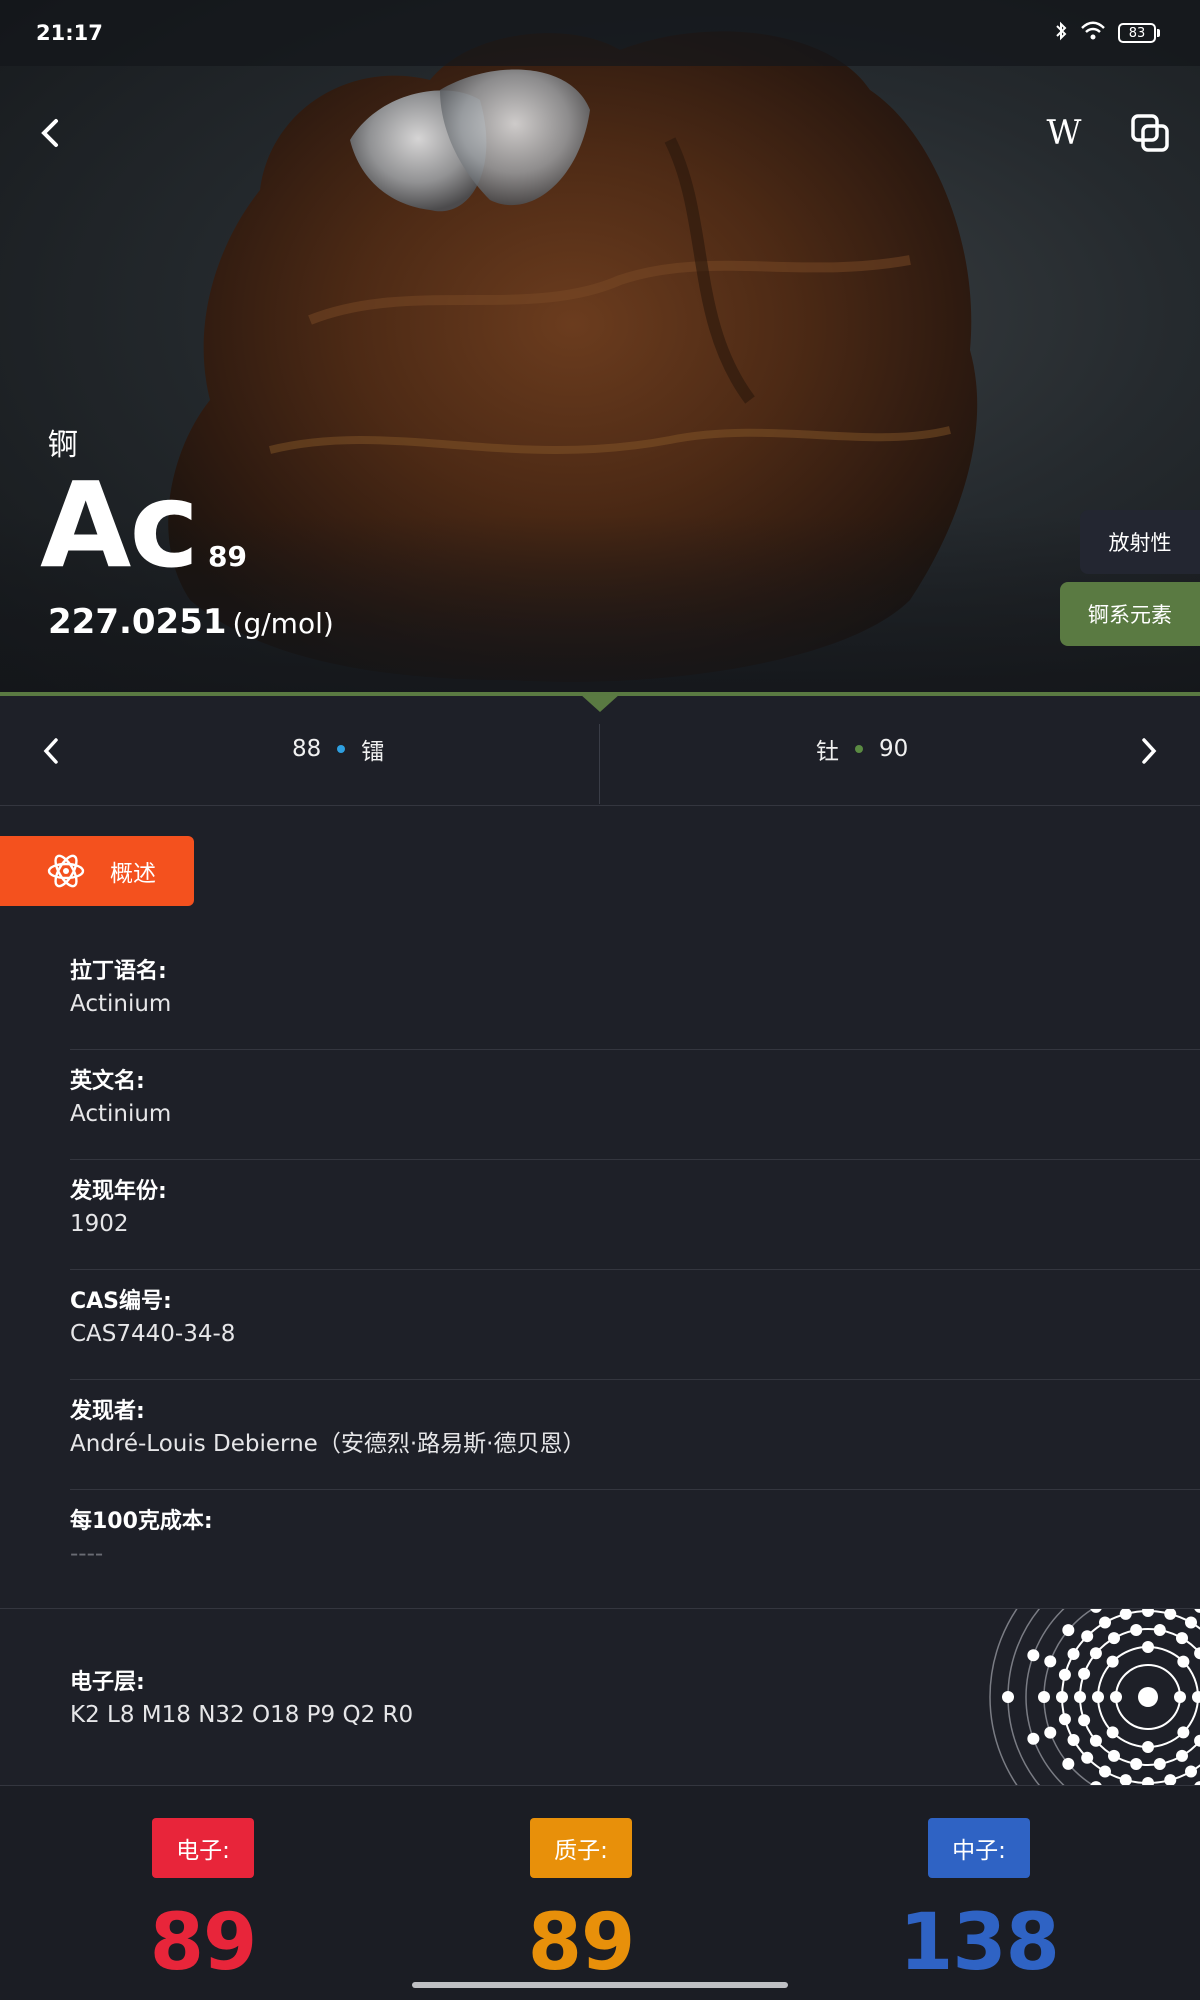 Image resolution: width=1200 pixels, height=2000 pixels. Describe the element at coordinates (599, 764) in the screenshot. I see `nav-divider` at that location.